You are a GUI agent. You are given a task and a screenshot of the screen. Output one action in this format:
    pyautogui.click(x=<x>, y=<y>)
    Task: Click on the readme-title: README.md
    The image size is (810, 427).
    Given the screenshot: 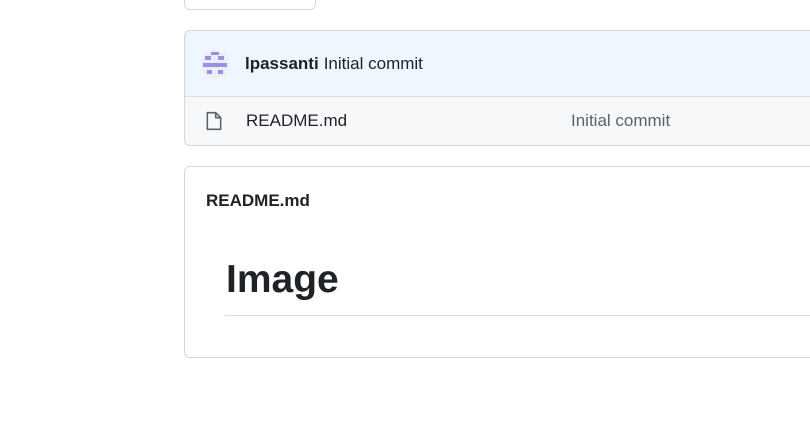 What is the action you would take?
    pyautogui.click(x=258, y=201)
    